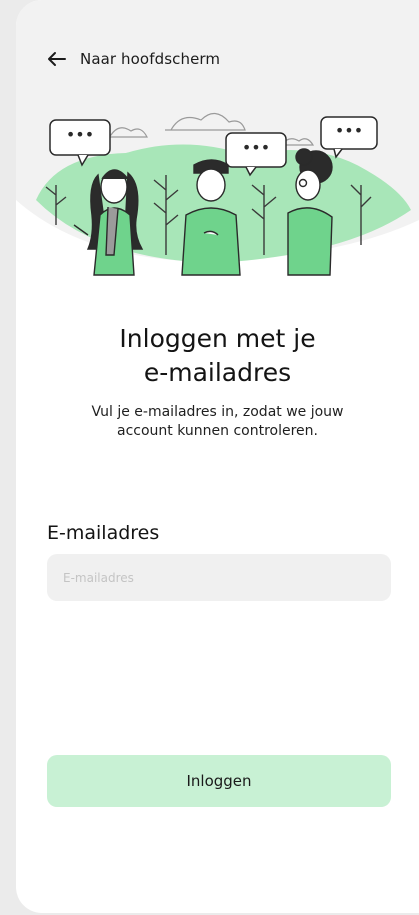 Image resolution: width=419 pixels, height=915 pixels. I want to click on page-title-line-1: Inloggen met je, so click(217, 338).